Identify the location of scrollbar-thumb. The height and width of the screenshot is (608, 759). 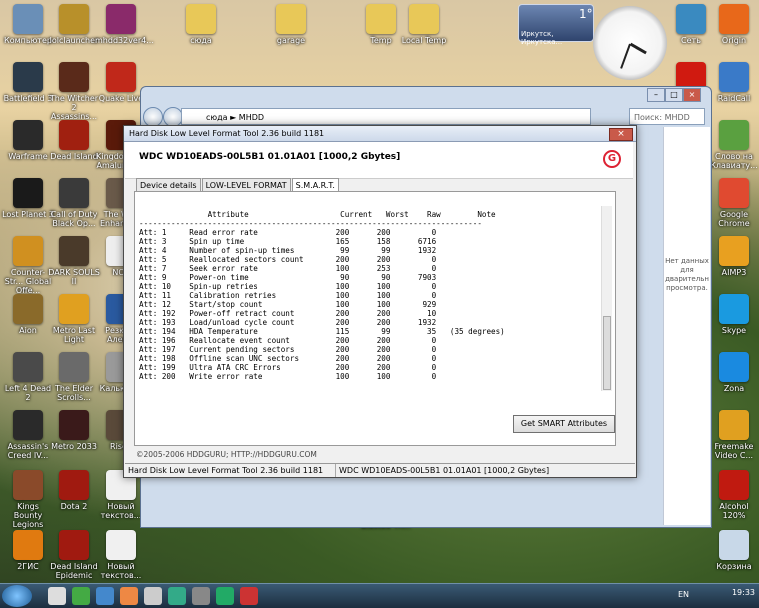
(607, 353).